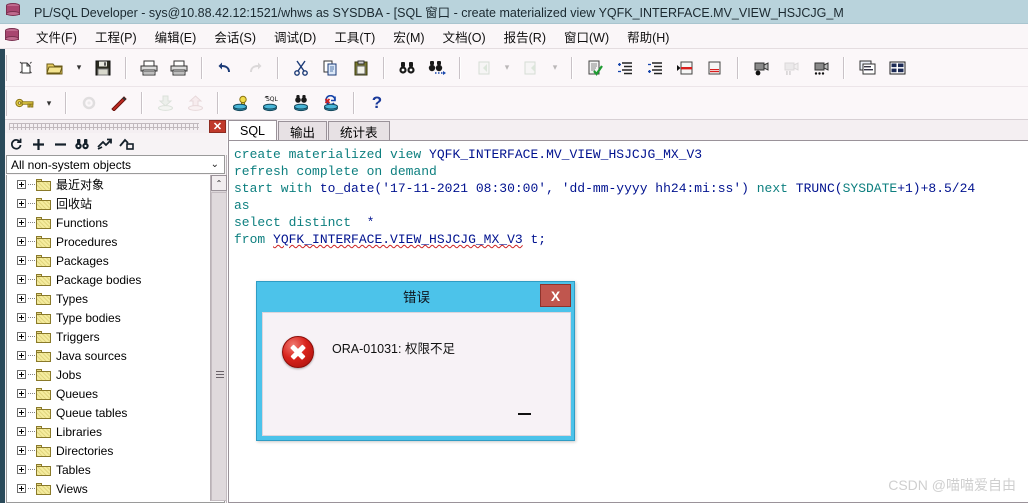  Describe the element at coordinates (60, 144) in the screenshot. I see `remove-icon` at that location.